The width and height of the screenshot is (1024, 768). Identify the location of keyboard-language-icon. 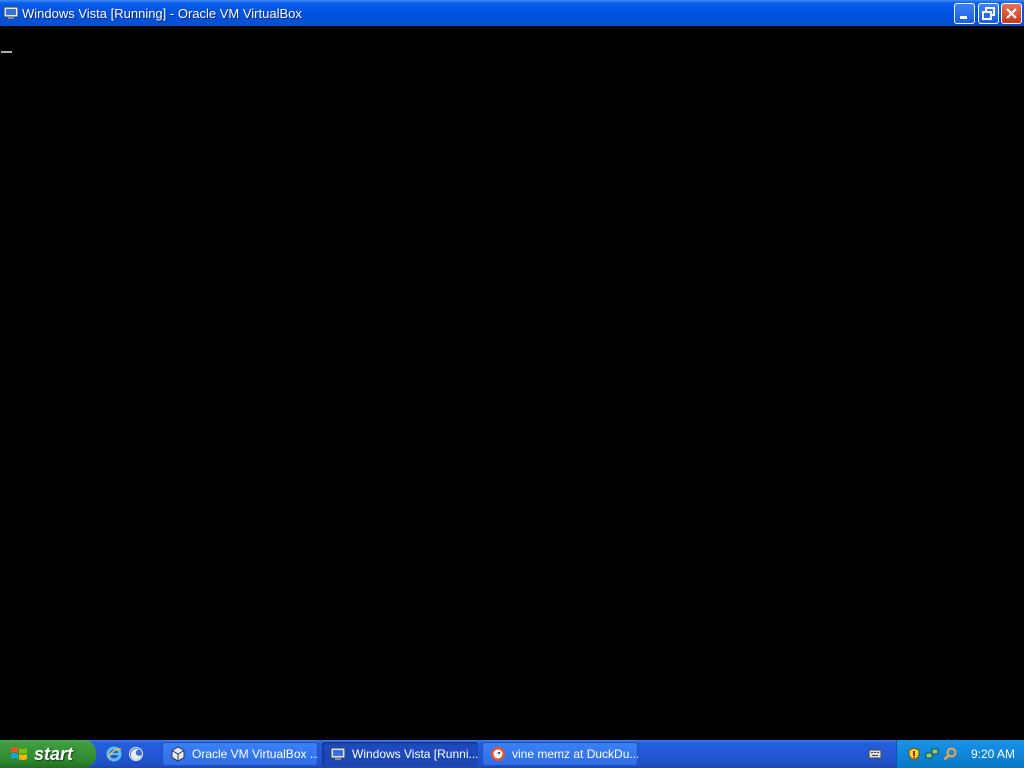
(875, 754).